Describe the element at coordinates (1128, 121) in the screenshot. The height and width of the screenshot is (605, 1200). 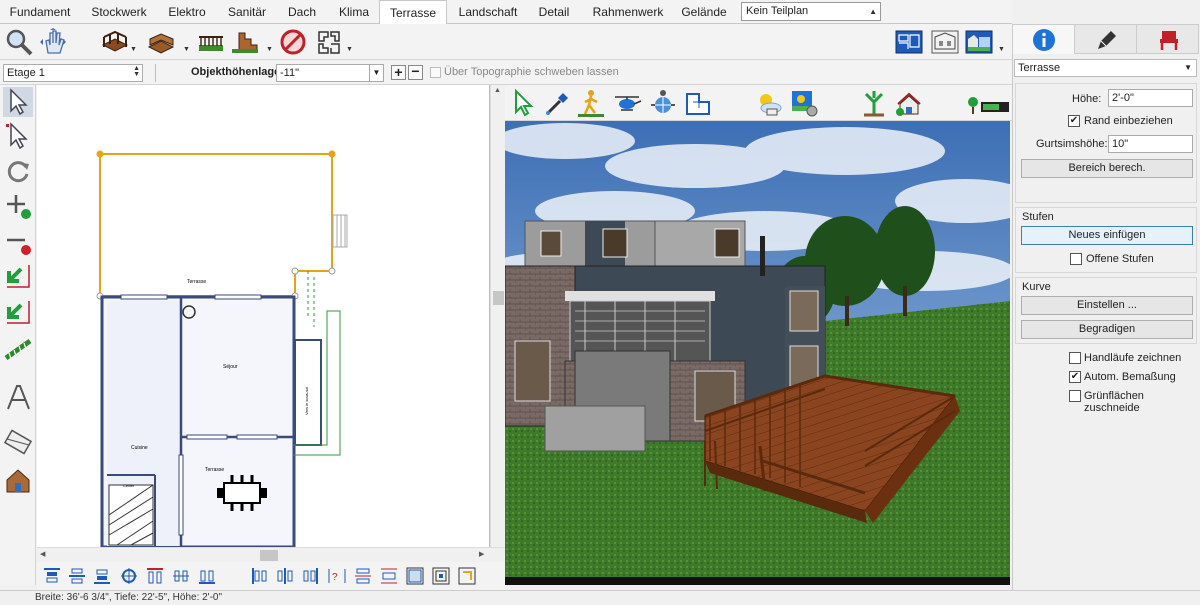
I see `include-edge-label: Rand einbeziehen` at that location.